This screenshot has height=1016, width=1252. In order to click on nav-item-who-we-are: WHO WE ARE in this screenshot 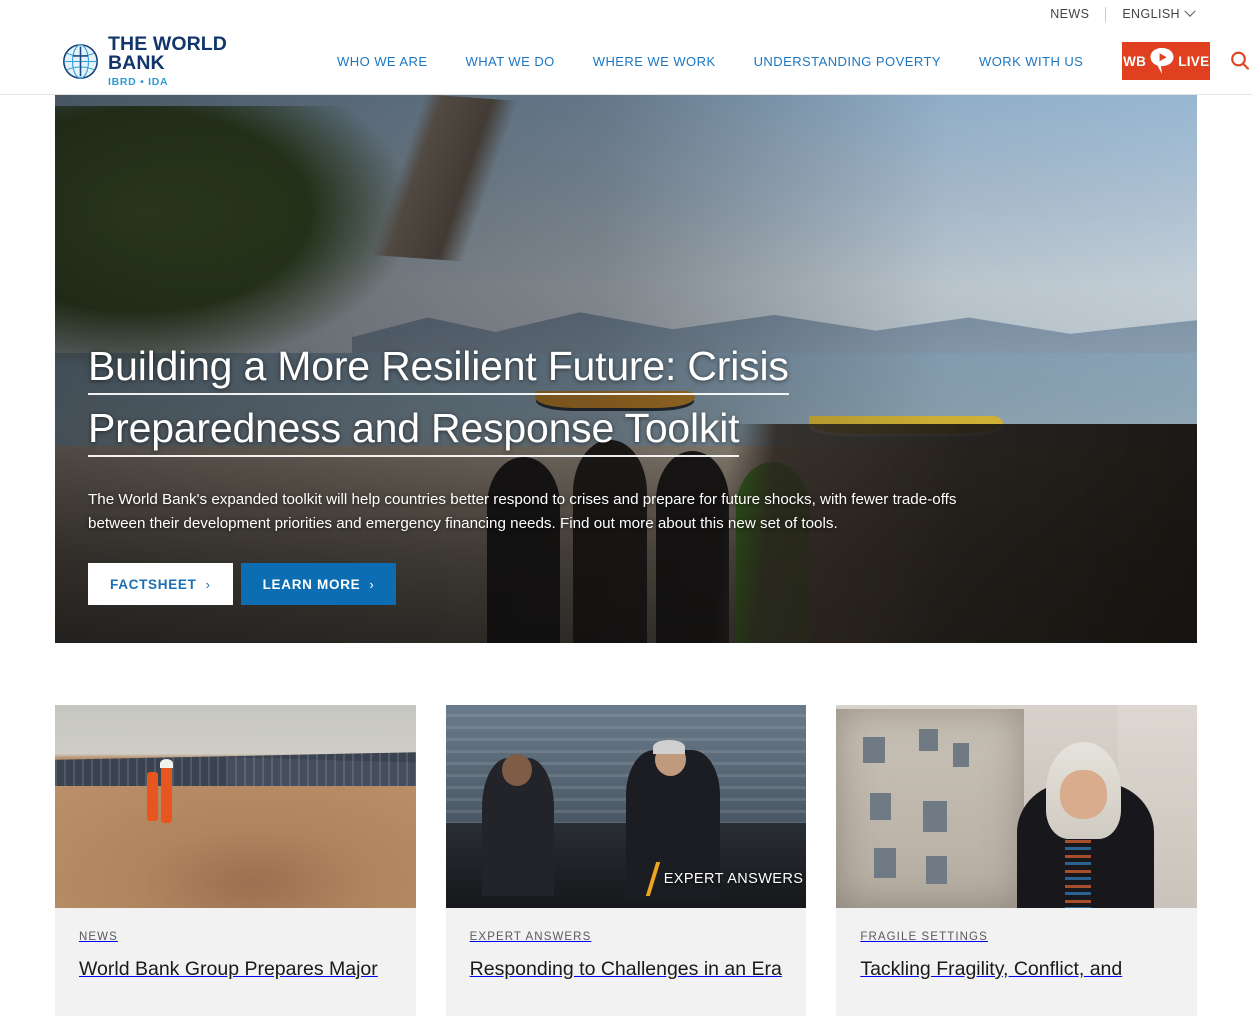, I will do `click(382, 61)`.